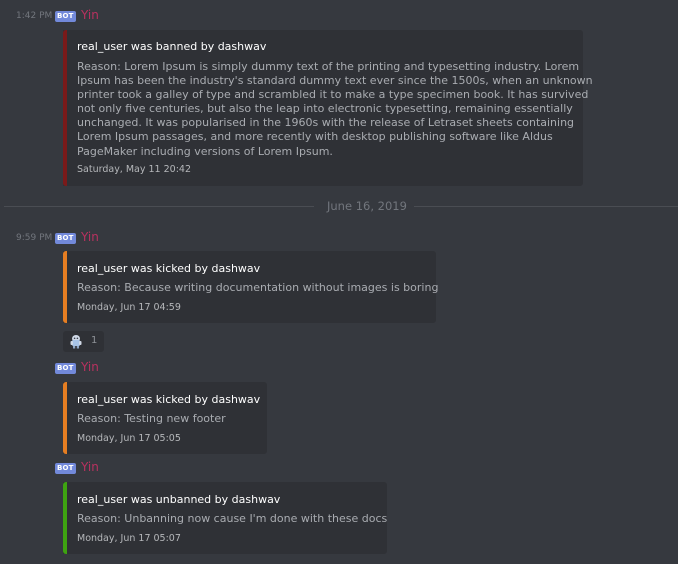  What do you see at coordinates (76, 341) in the screenshot?
I see `emoji-icon` at bounding box center [76, 341].